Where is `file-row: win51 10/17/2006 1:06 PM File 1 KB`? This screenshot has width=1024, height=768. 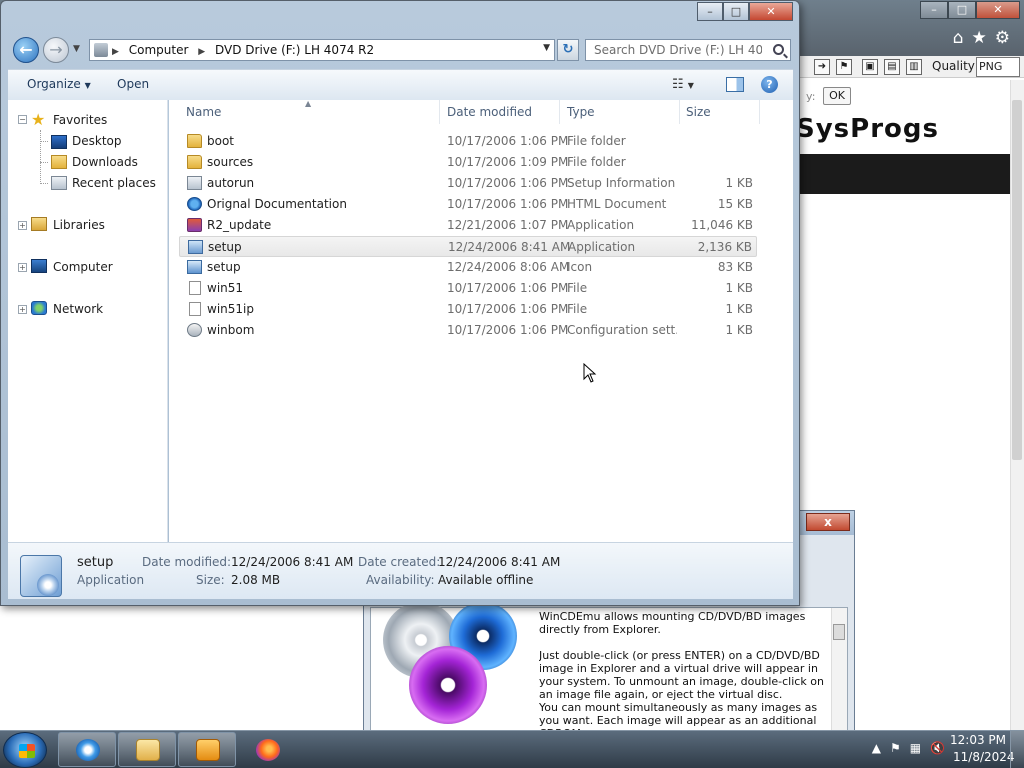
file-row: win51 10/17/2006 1:06 PM File 1 KB is located at coordinates (468, 288).